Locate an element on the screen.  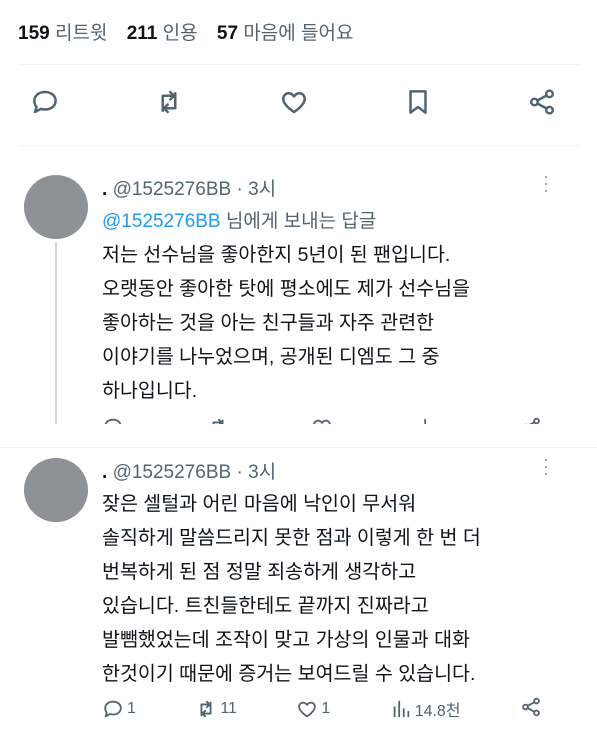
likes-count: 57 is located at coordinates (227, 33).